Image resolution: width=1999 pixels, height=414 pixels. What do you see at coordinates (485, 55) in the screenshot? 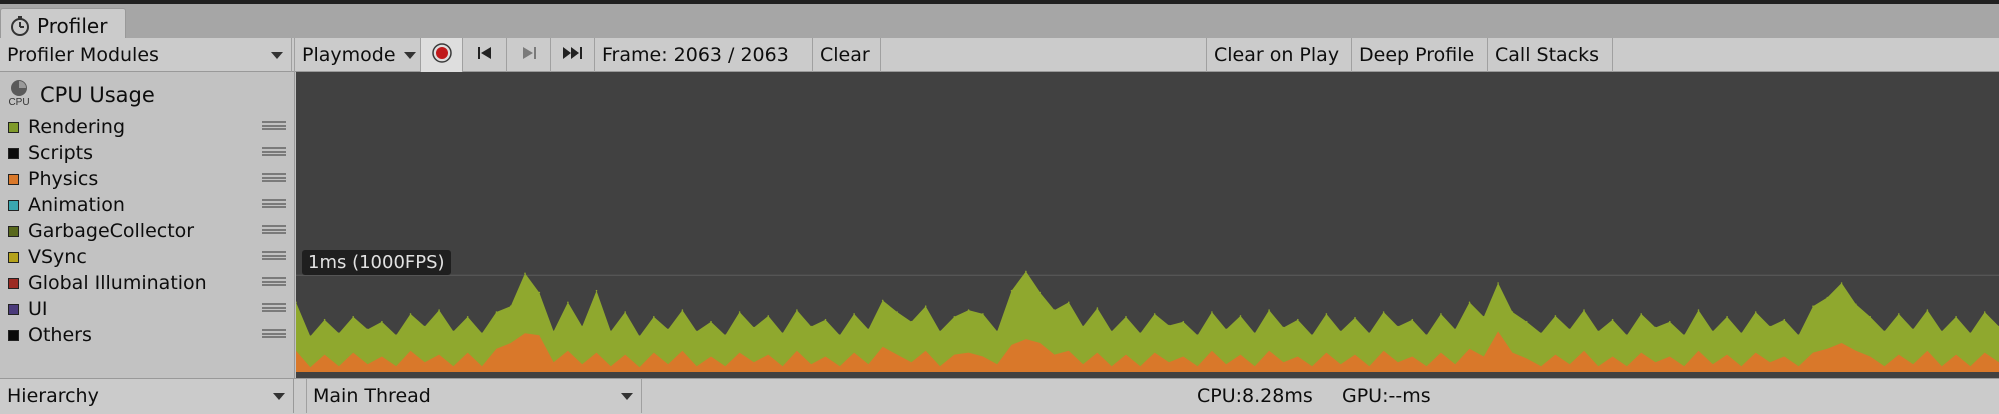
I see `first-frame-button` at bounding box center [485, 55].